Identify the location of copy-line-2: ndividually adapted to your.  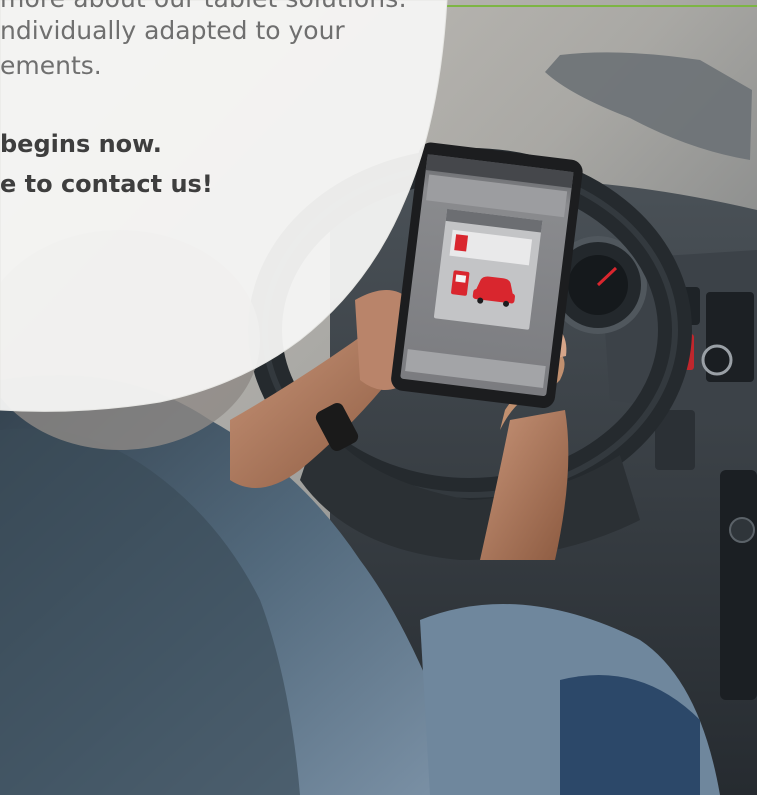
(172, 30).